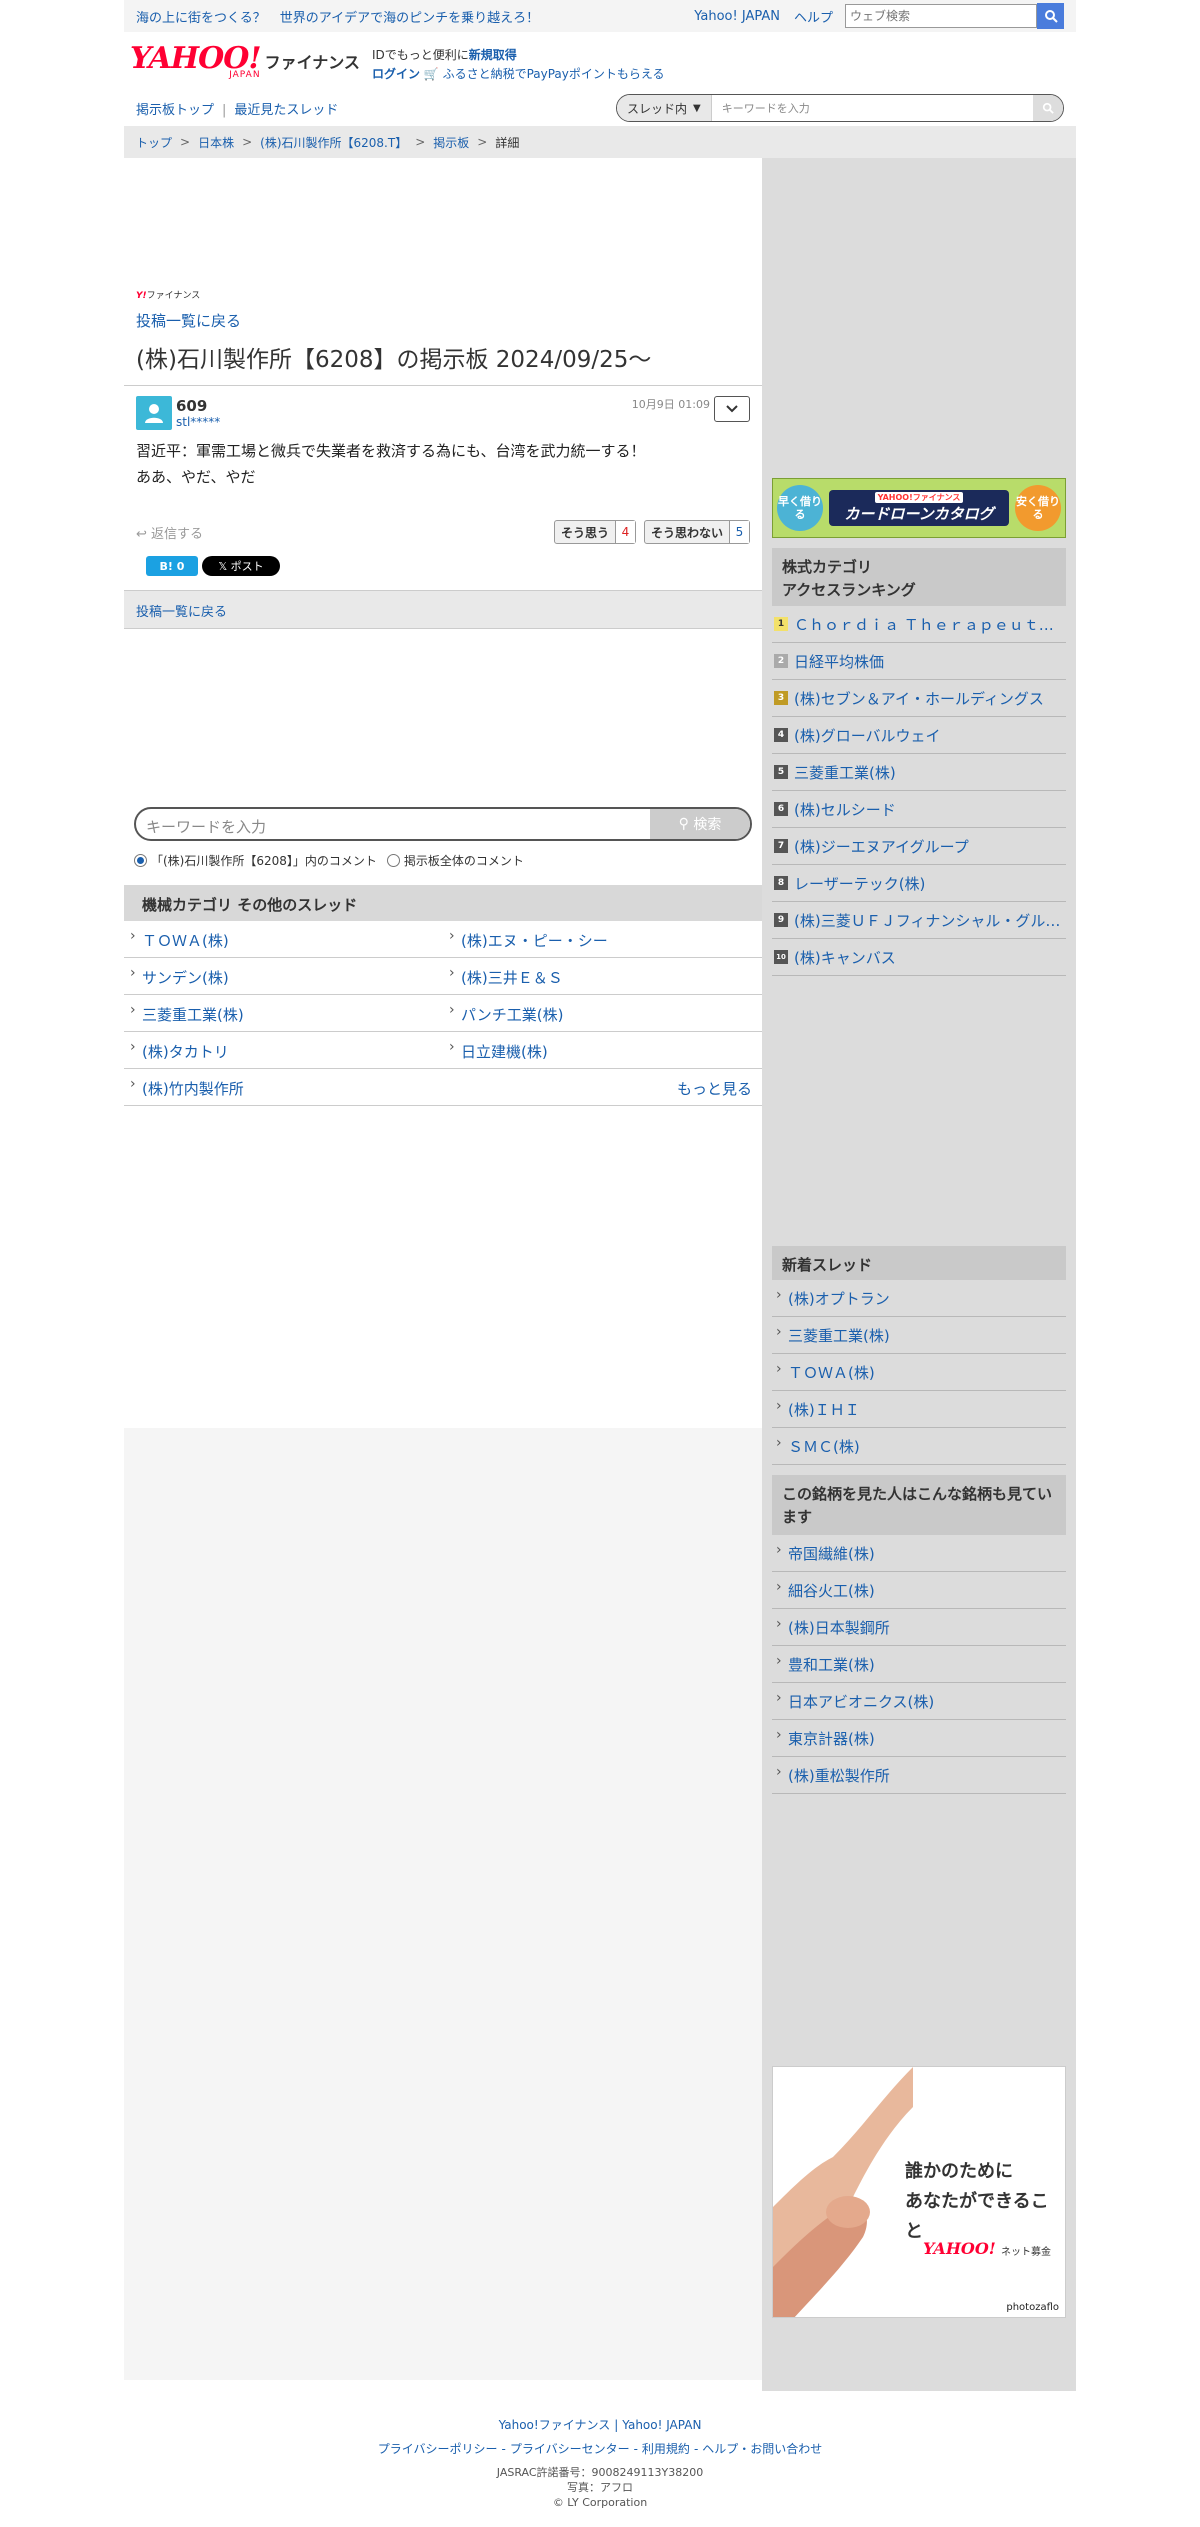 Image resolution: width=1200 pixels, height=2527 pixels. What do you see at coordinates (824, 1409) in the screenshot?
I see `new-thread-item: (株)ＩＨＩ` at bounding box center [824, 1409].